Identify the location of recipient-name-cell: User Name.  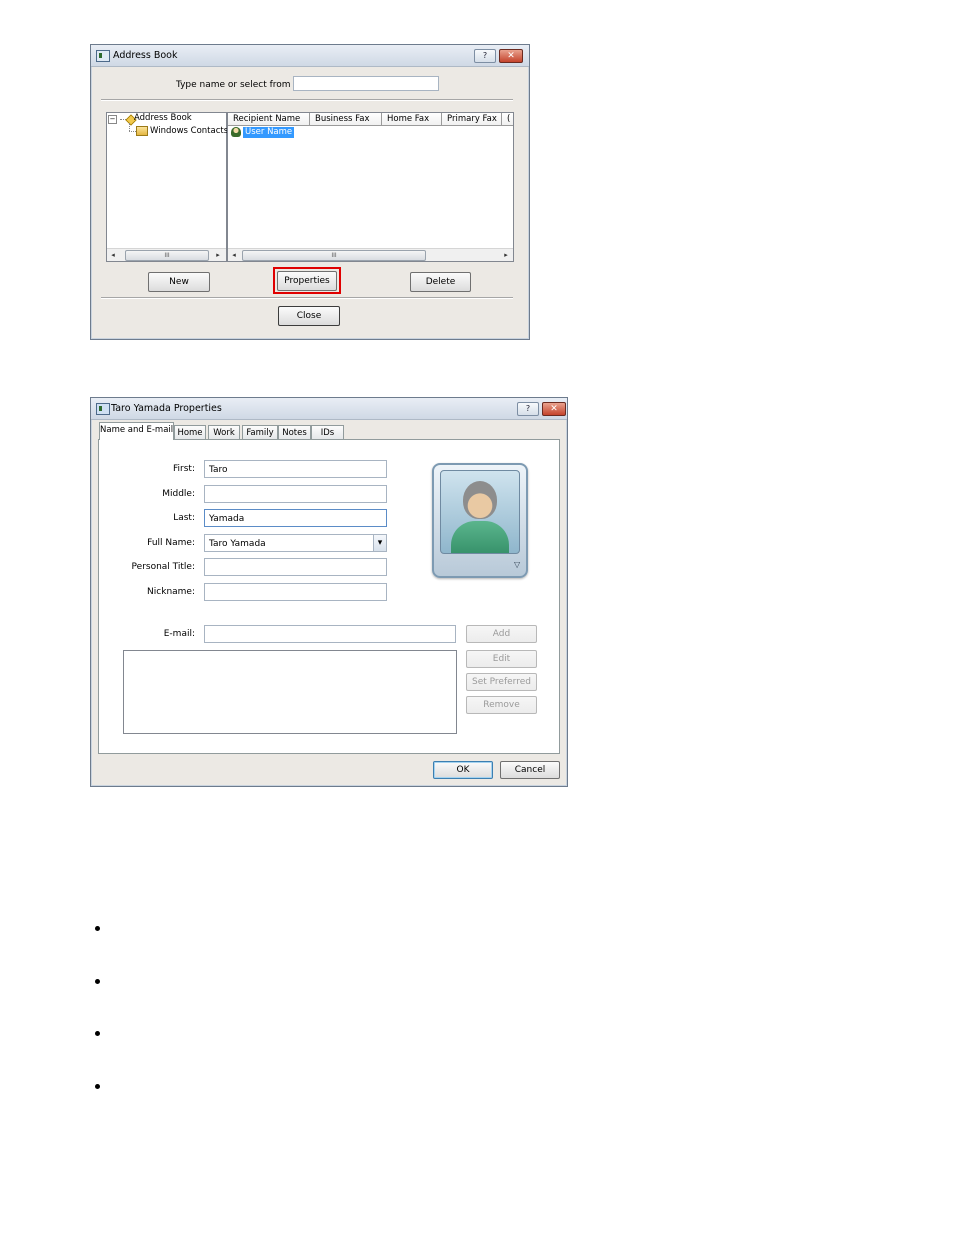
(269, 132).